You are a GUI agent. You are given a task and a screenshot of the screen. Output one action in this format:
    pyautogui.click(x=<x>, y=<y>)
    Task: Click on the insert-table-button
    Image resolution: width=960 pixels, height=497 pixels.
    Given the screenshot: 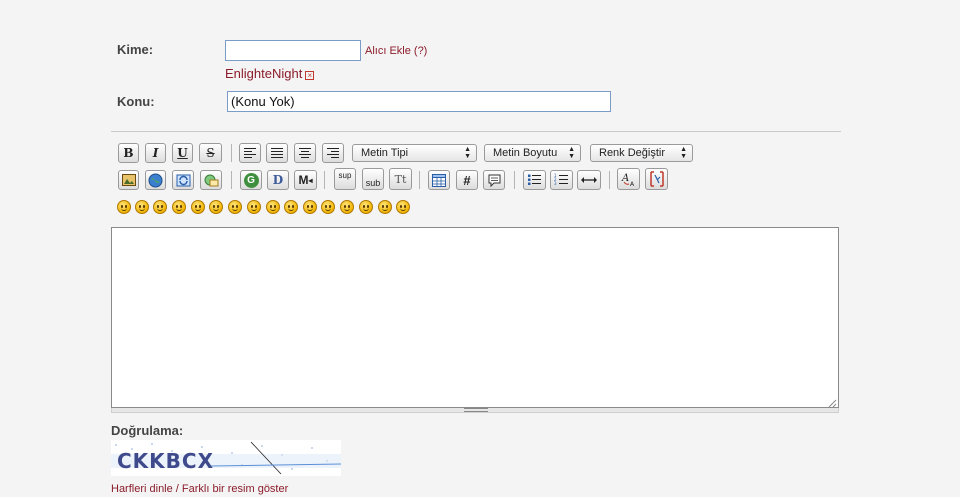 What is the action you would take?
    pyautogui.click(x=439, y=180)
    